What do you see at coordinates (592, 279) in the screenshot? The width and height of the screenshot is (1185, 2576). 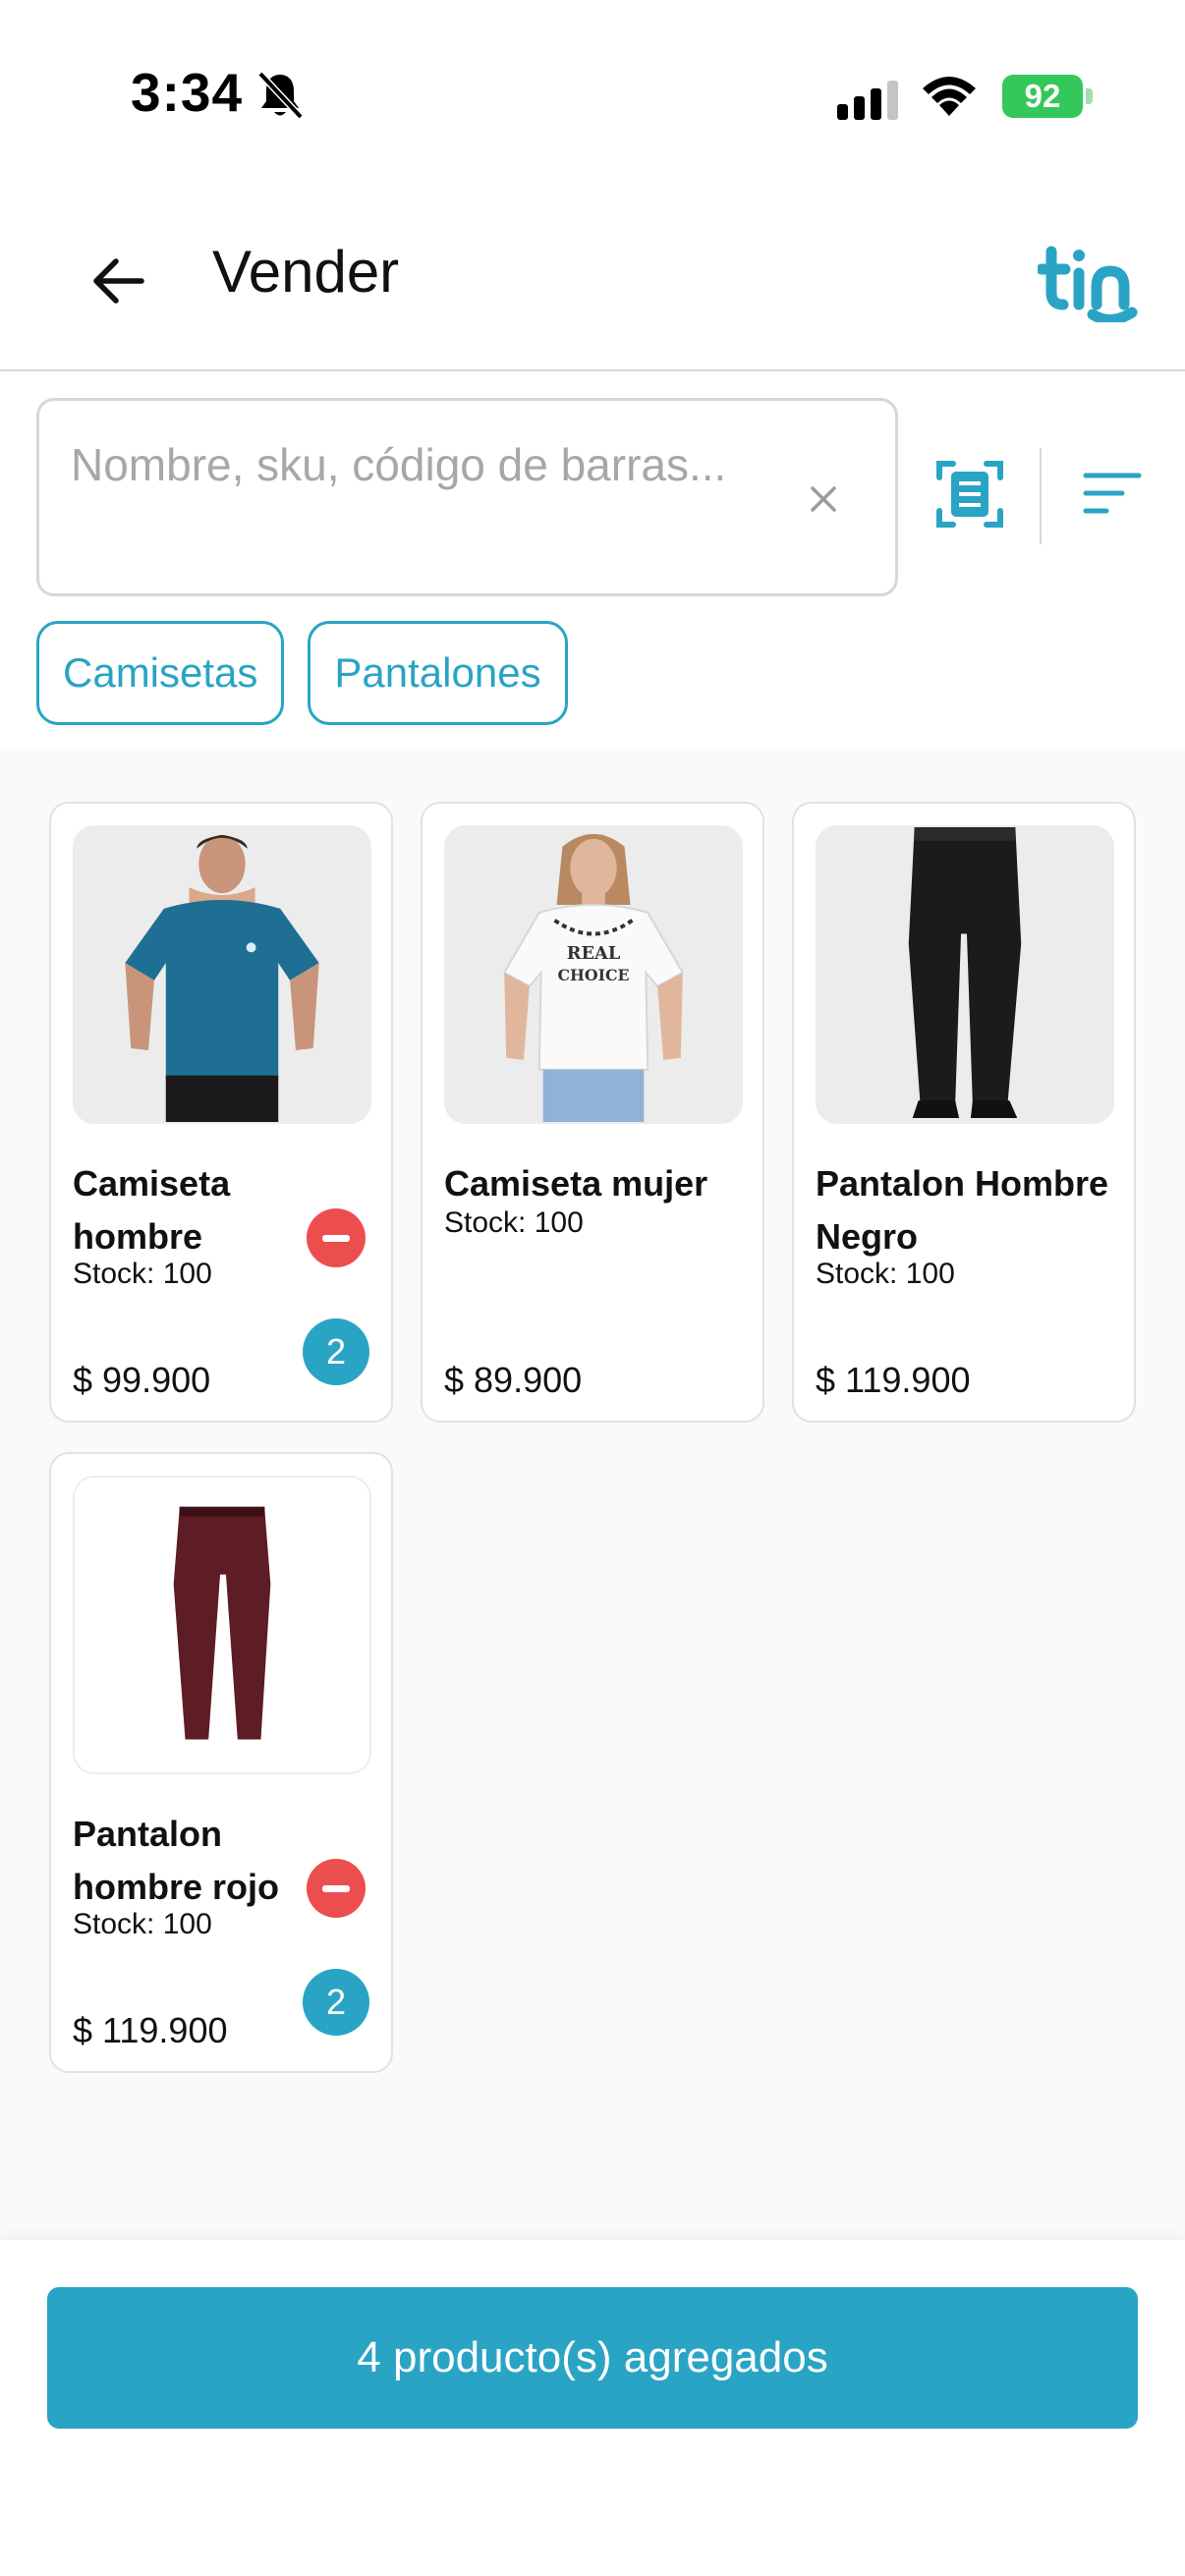 I see `app-header: Vender` at bounding box center [592, 279].